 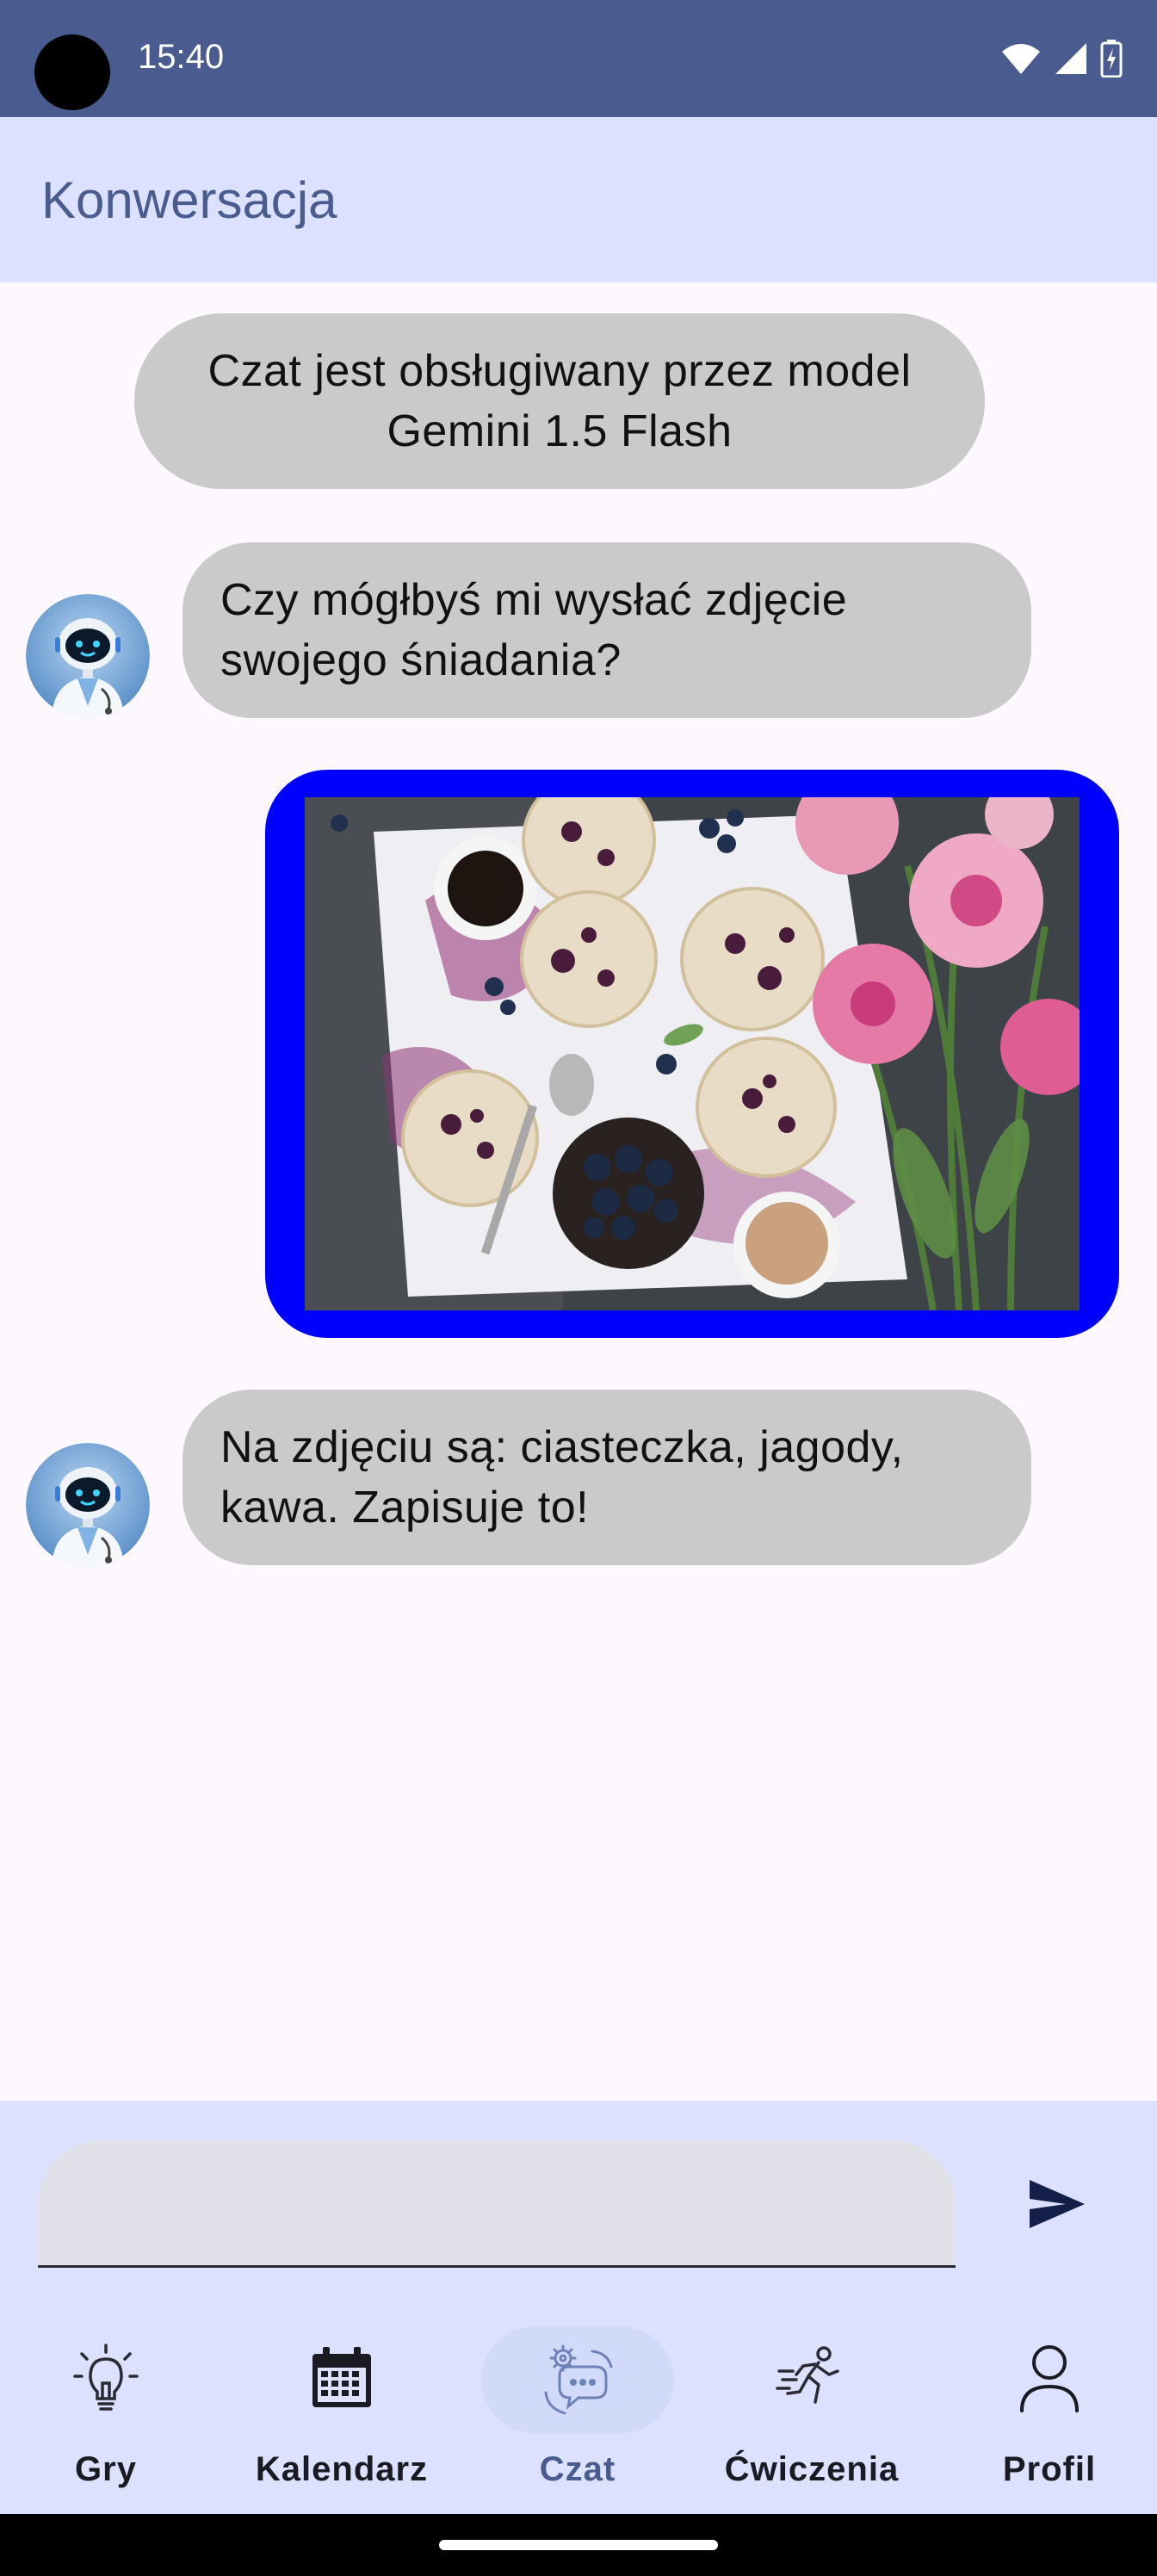 What do you see at coordinates (1111, 59) in the screenshot?
I see `battery-icon` at bounding box center [1111, 59].